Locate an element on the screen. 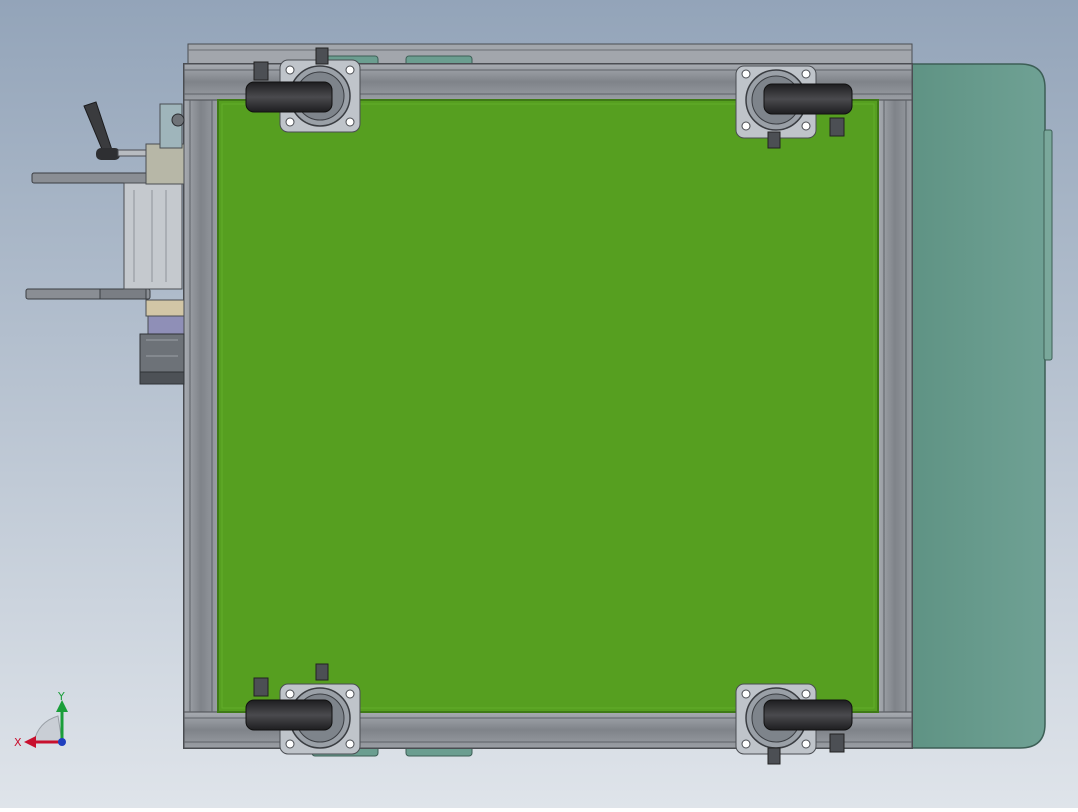 This screenshot has height=812, width=1078. motor-flange is located at coordinates (165, 308).